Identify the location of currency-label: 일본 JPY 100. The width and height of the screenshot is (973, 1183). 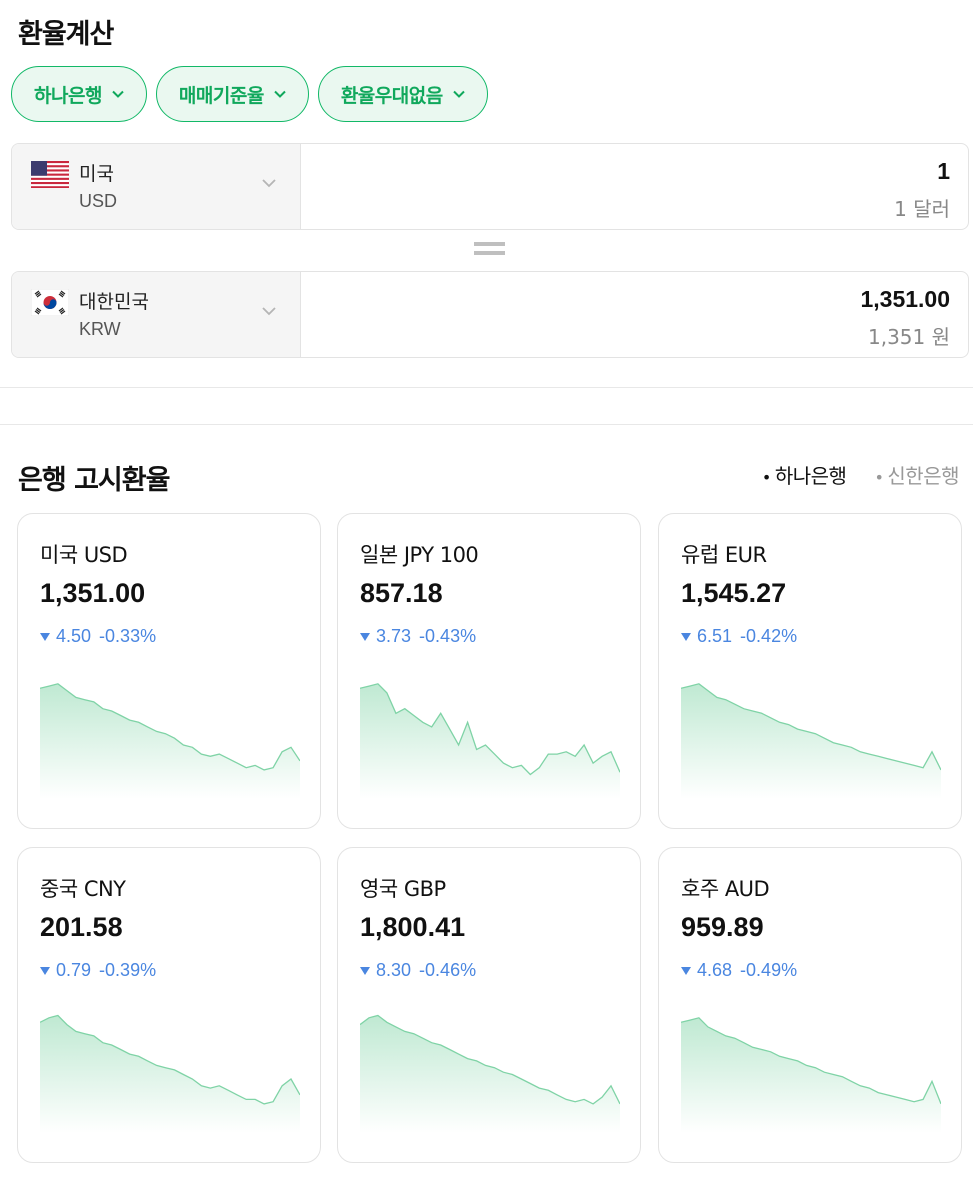
(419, 555).